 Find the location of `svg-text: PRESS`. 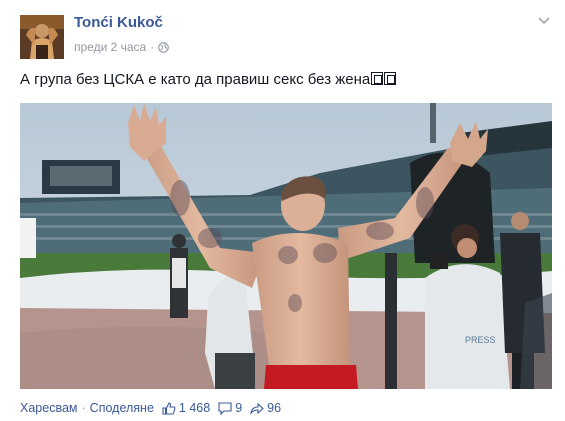

svg-text: PRESS is located at coordinates (480, 340).